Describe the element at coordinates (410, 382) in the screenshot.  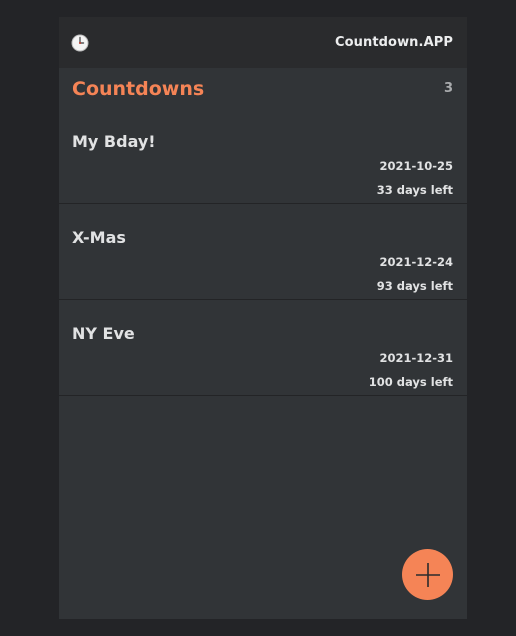
I see `countdown-days-left: 100 days left` at that location.